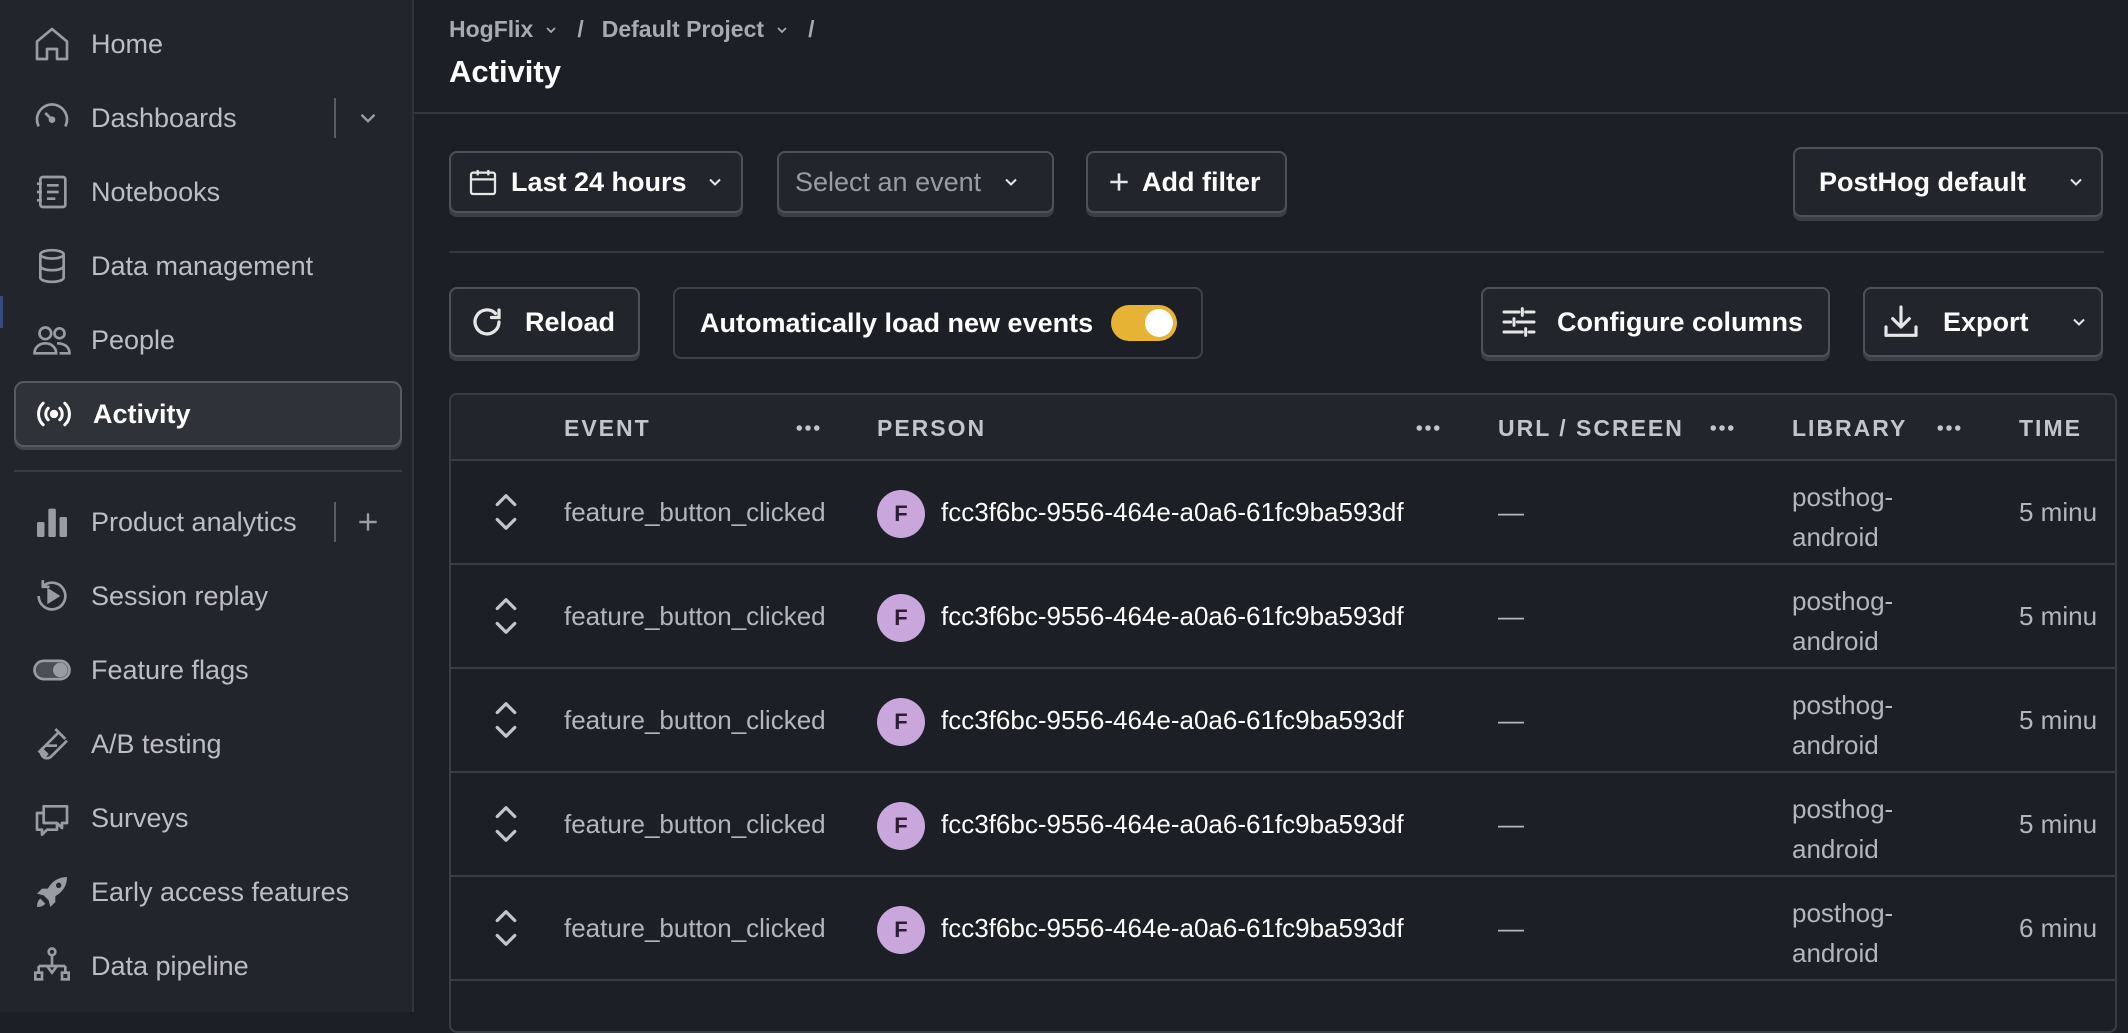  I want to click on table-header: EVENT PERSON URL / SCREEN LIBRARY TIME, so click(1283, 428).